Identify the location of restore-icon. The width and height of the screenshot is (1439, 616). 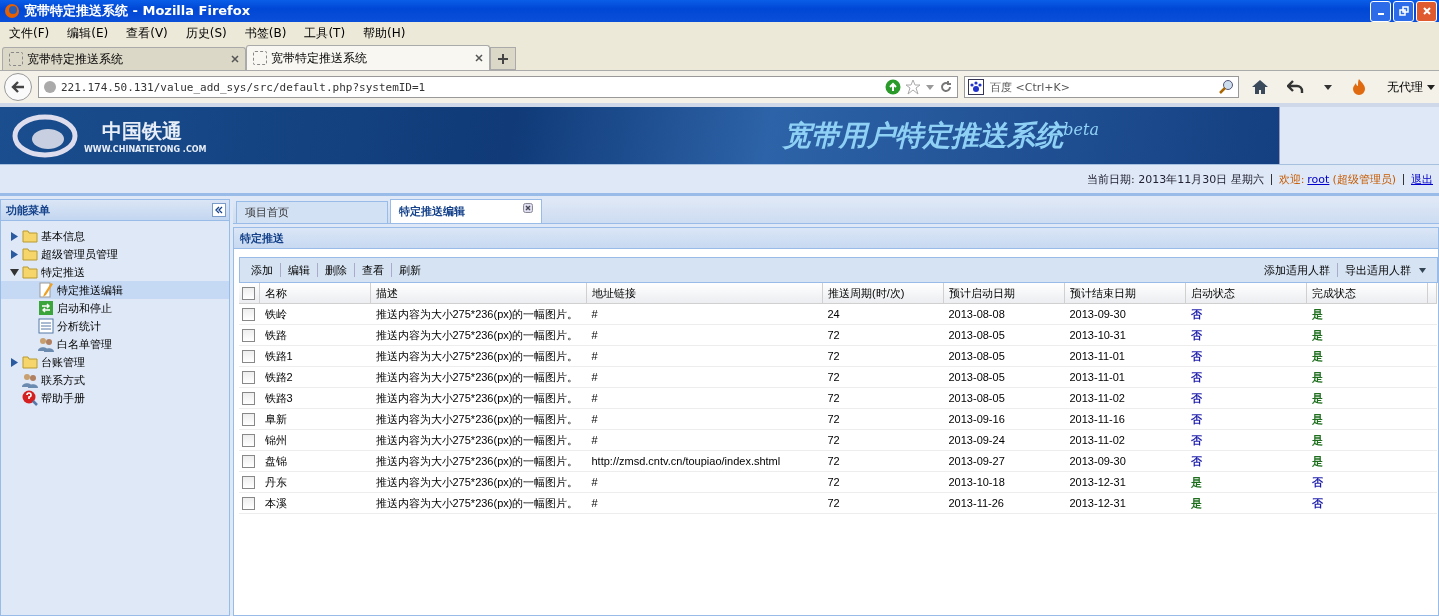
(1403, 11).